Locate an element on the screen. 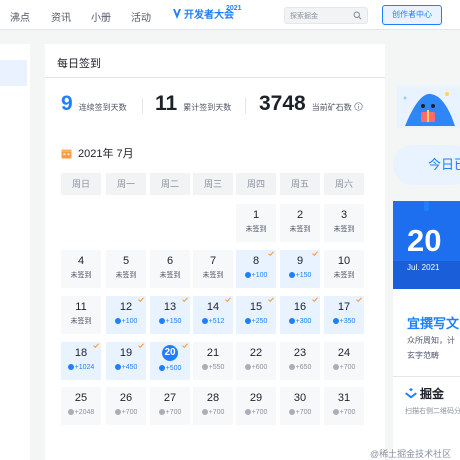  sidebar-active-item is located at coordinates (13, 73).